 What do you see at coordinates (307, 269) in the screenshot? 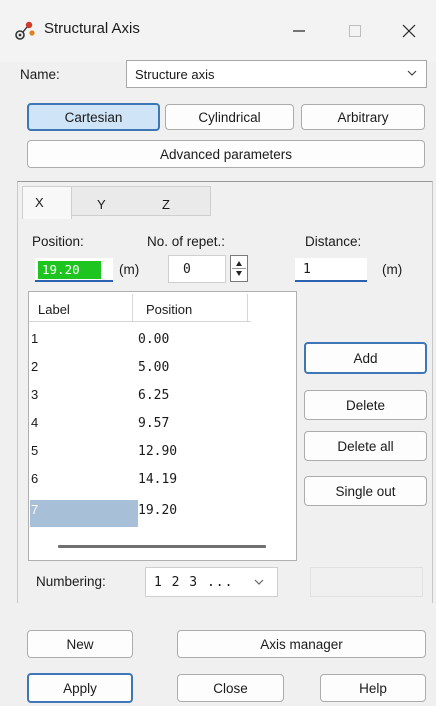
I see `distance-value: 1` at bounding box center [307, 269].